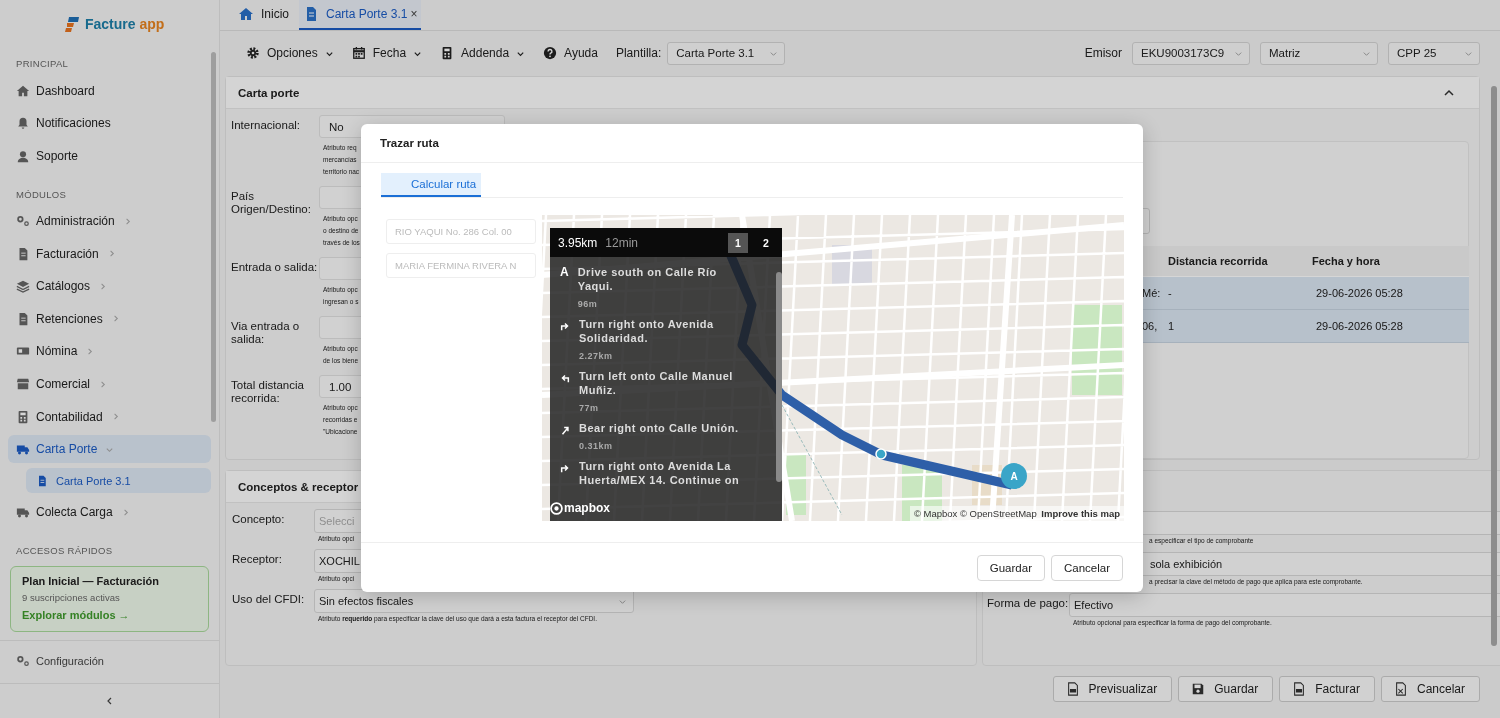  I want to click on route-option-button: 2, so click(766, 242).